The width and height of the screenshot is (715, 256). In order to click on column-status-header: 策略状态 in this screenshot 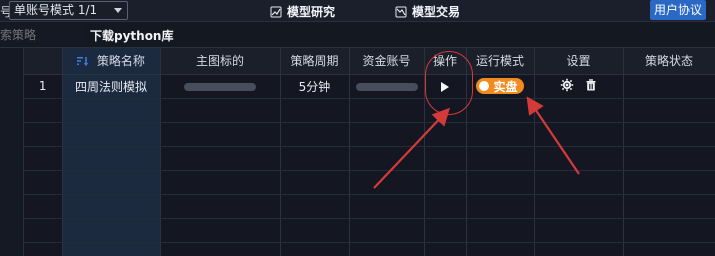, I will do `click(669, 61)`.